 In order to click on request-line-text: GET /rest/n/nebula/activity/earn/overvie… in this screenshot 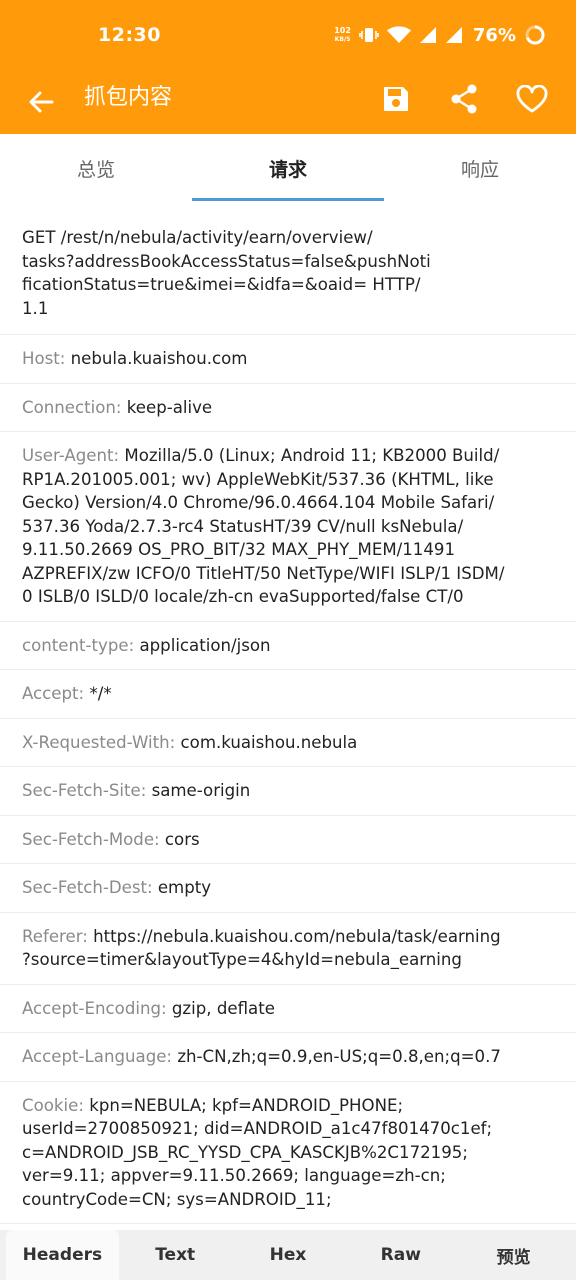, I will do `click(226, 273)`.